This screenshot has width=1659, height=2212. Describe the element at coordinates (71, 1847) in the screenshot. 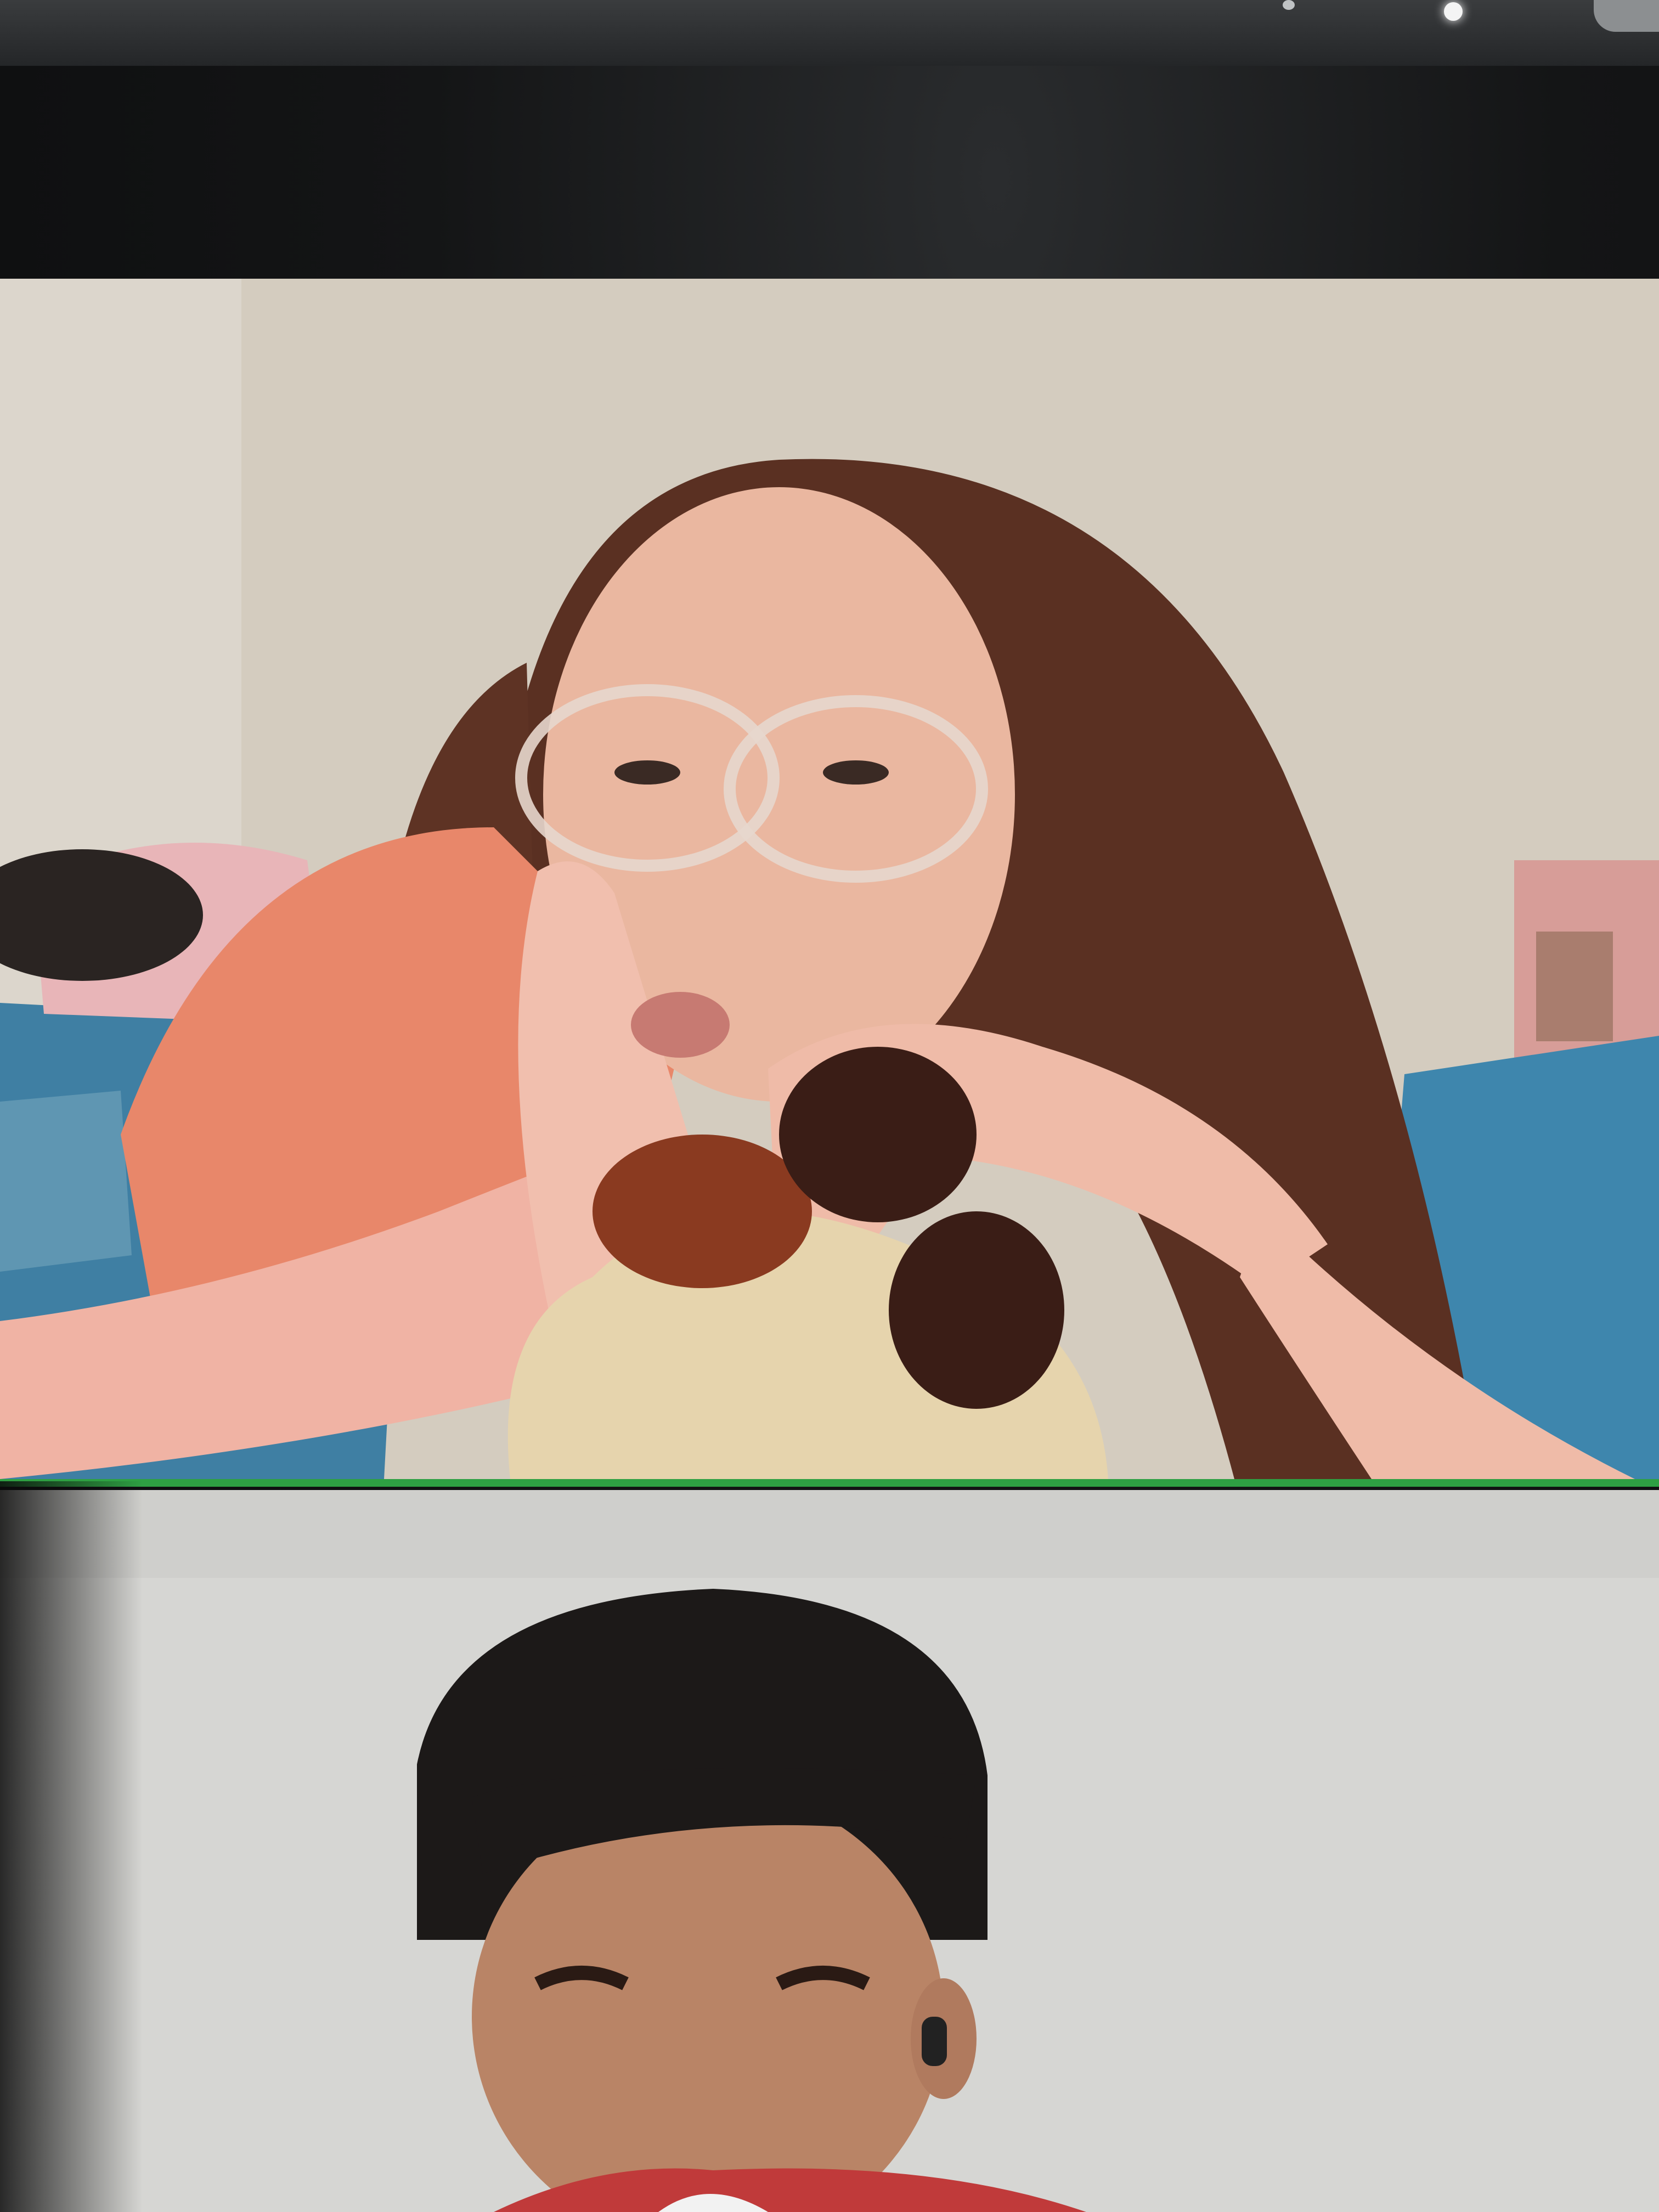

I see `screen-glare-shadow` at that location.